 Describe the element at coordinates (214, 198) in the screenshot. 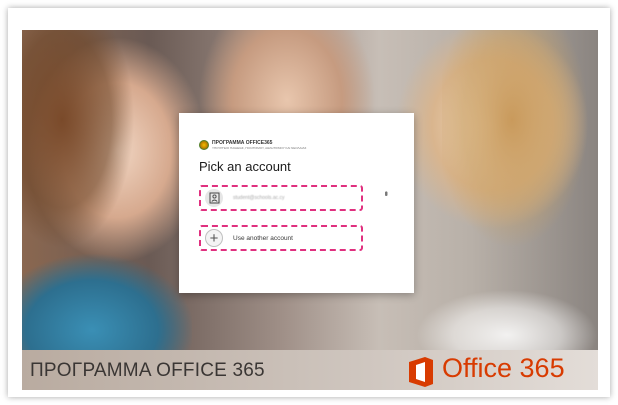

I see `contact-card-icon` at that location.